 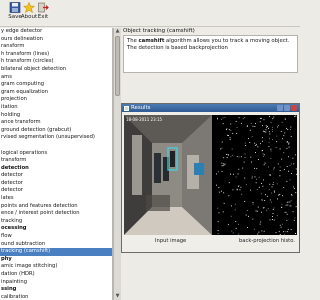 I want to click on results-title: Results, so click(x=141, y=108).